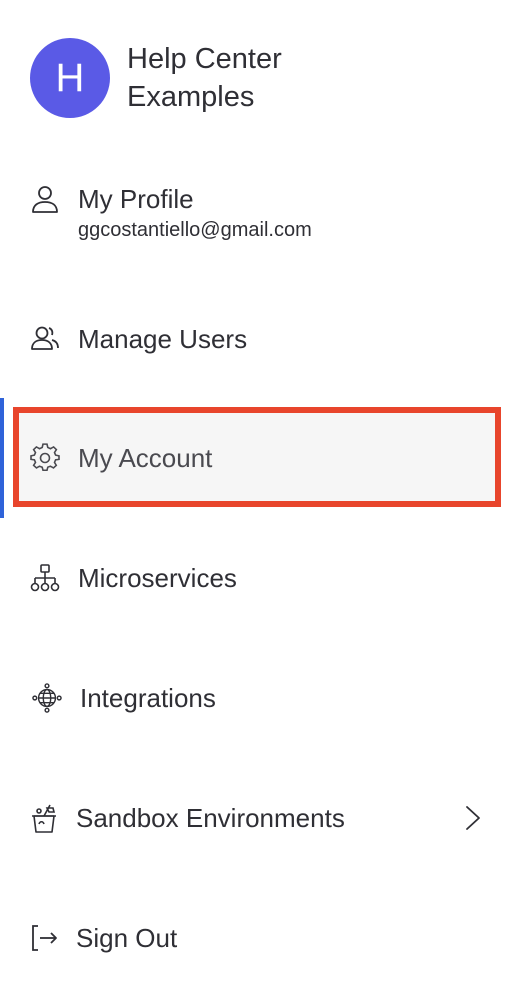  I want to click on profile-email: ggcostantiello@gmail.com, so click(195, 230).